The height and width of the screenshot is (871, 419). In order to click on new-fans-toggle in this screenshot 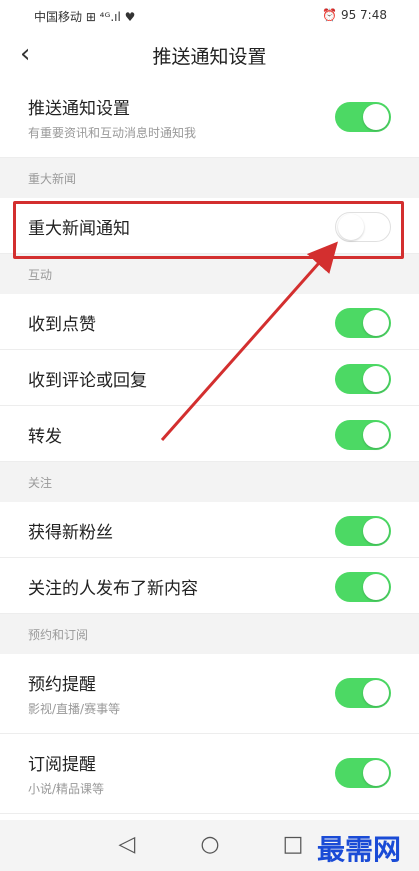, I will do `click(363, 531)`.